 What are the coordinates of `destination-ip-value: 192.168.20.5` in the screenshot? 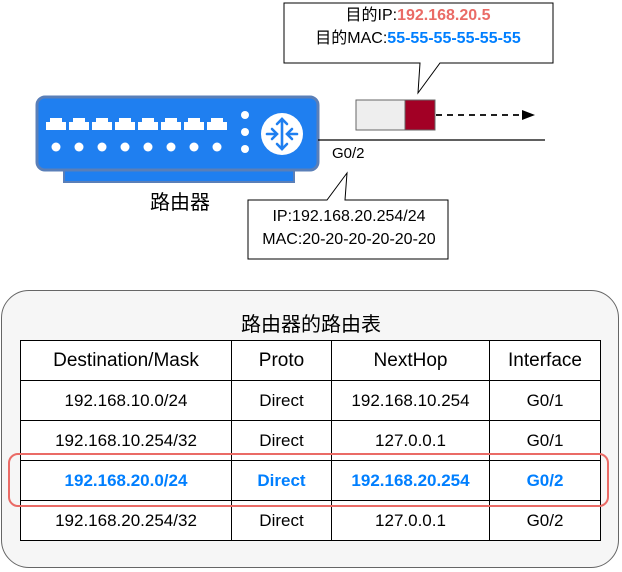 It's located at (444, 15).